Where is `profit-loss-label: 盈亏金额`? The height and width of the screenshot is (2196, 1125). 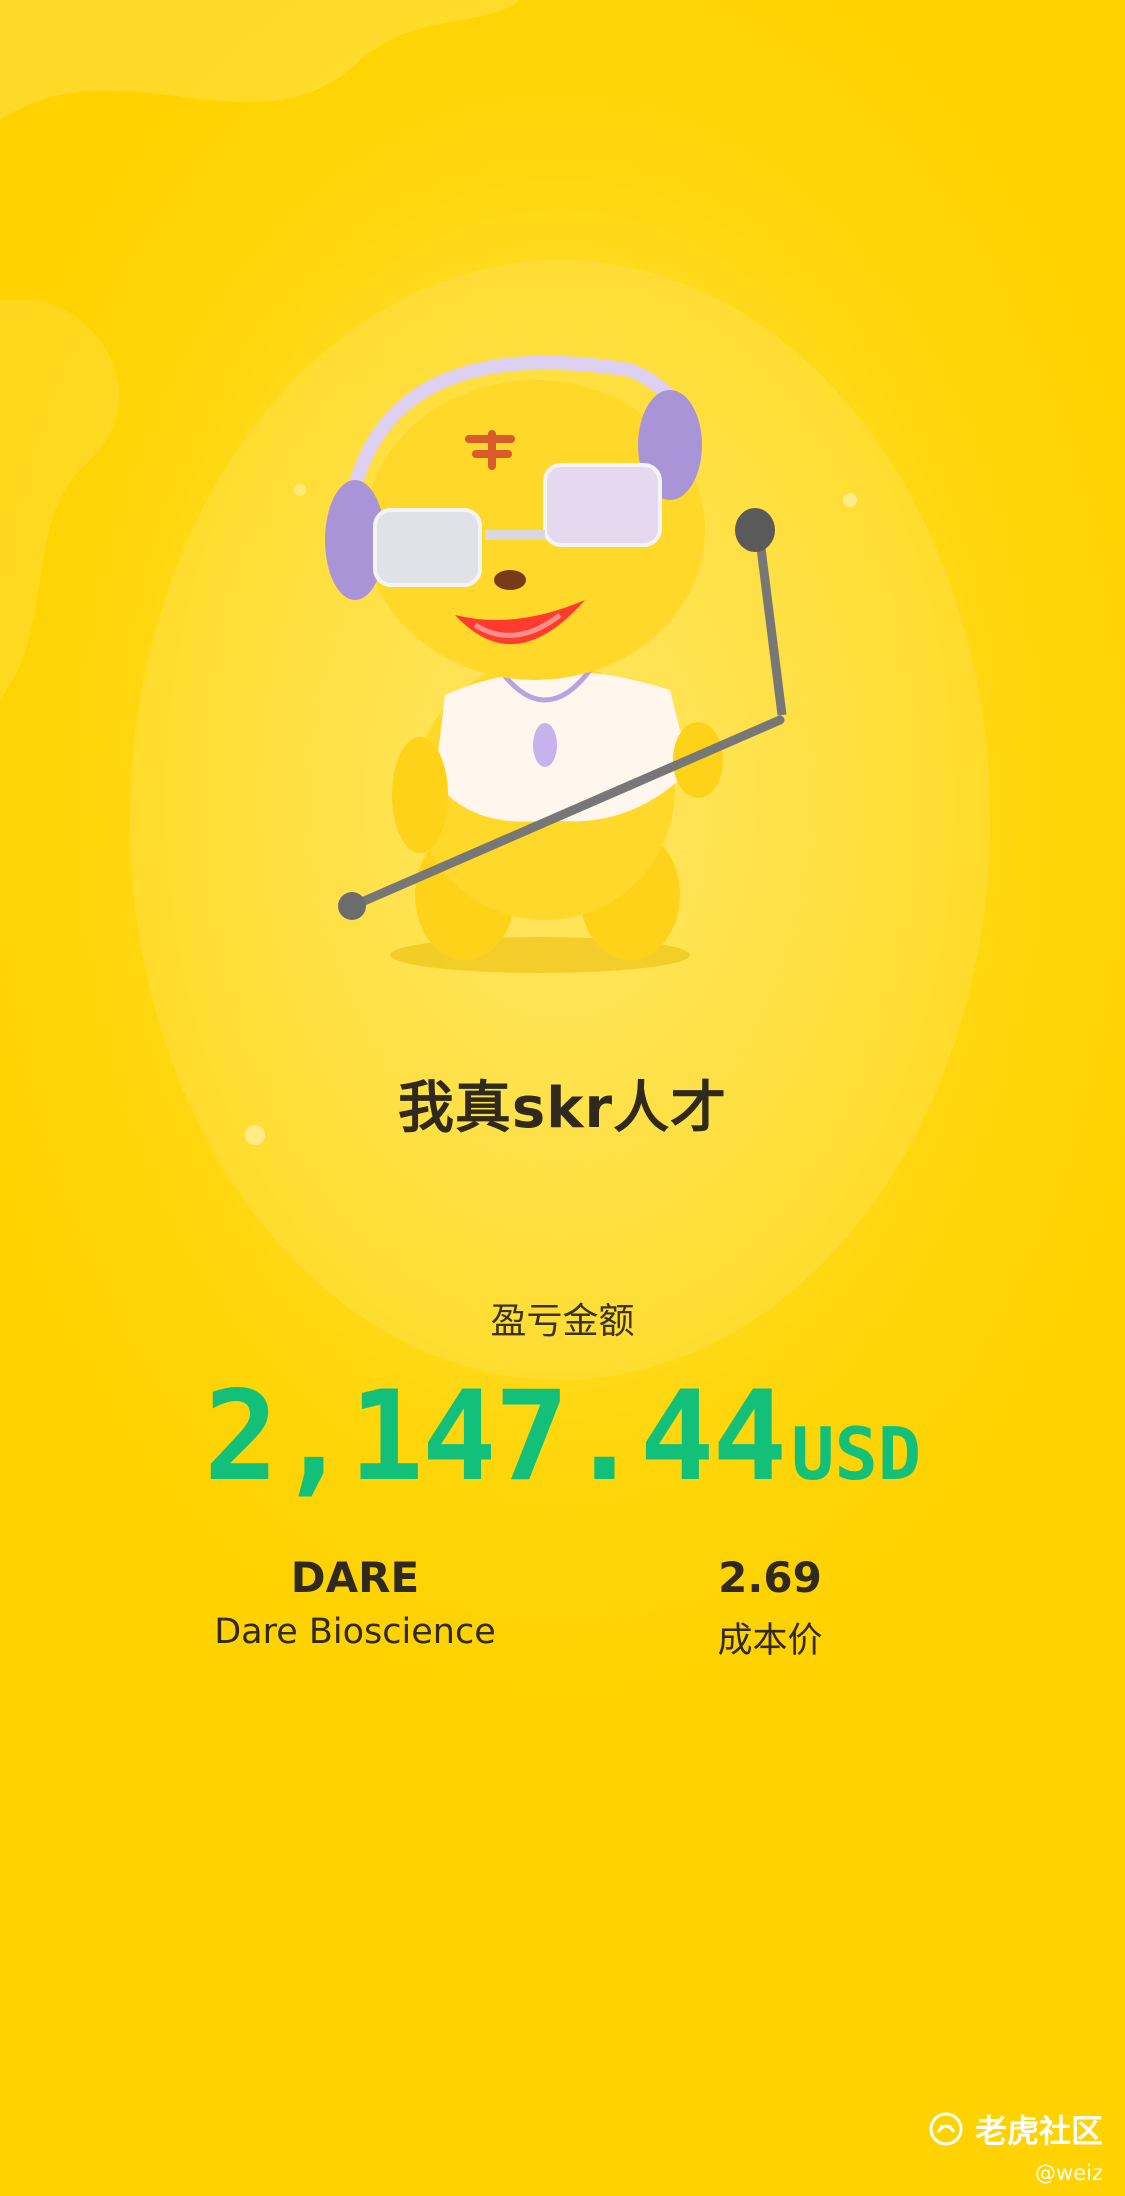 profit-loss-label: 盈亏金额 is located at coordinates (562, 1321).